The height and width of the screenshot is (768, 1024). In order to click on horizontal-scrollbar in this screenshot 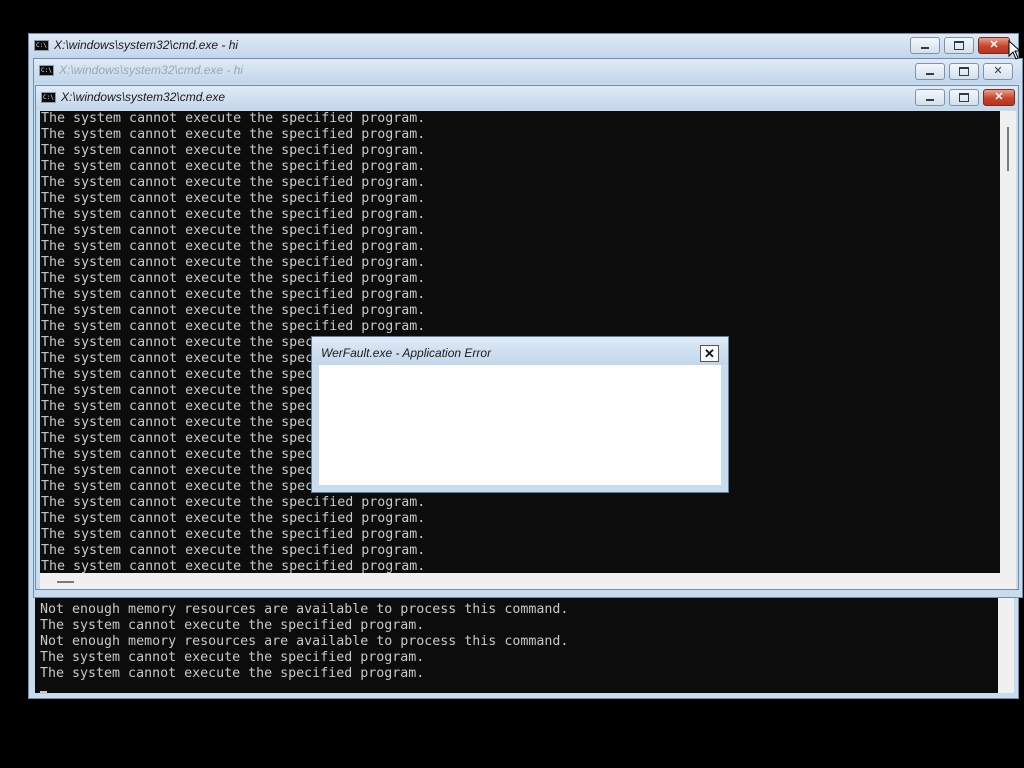, I will do `click(528, 581)`.